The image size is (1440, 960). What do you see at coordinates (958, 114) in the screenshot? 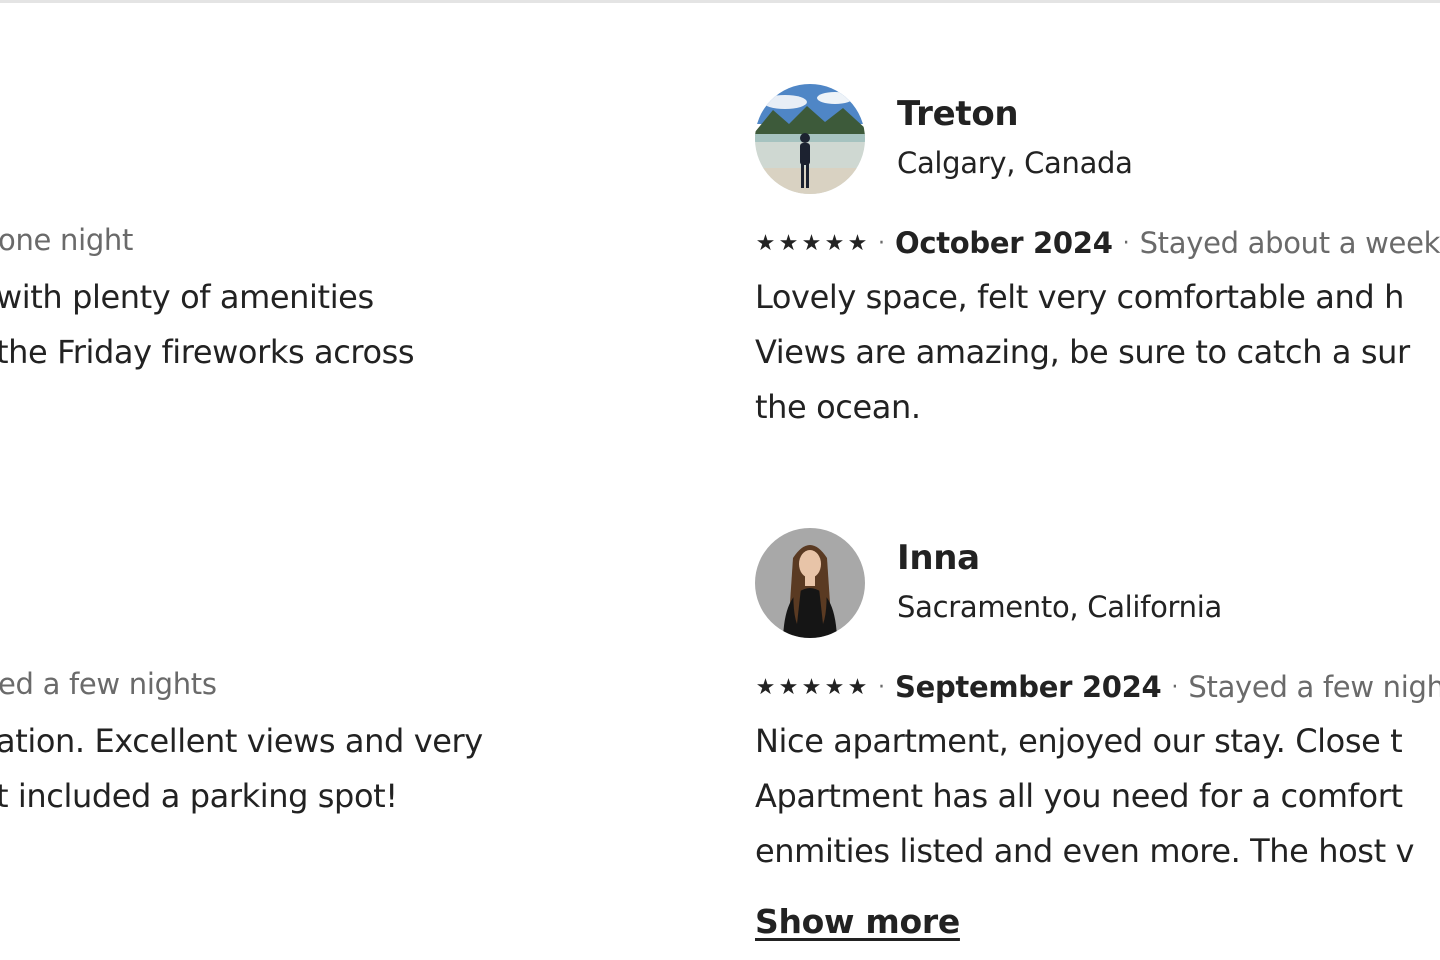
I see `reviewer-name: Treton` at bounding box center [958, 114].